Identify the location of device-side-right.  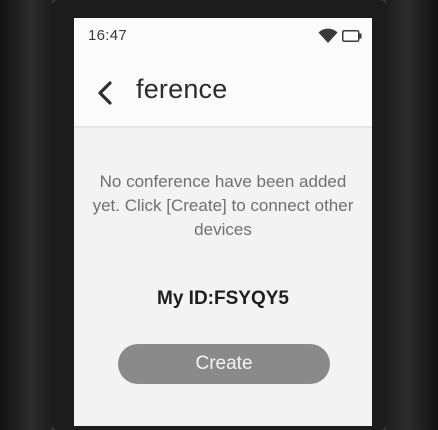
(412, 215).